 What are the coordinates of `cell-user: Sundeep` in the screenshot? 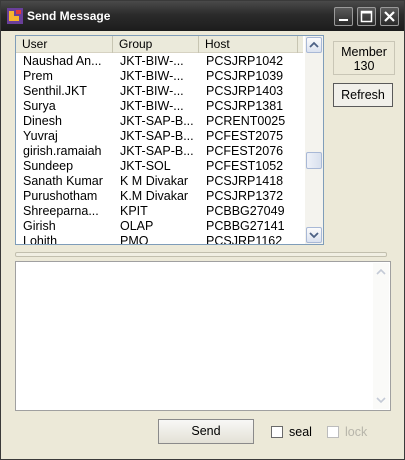 It's located at (48, 166).